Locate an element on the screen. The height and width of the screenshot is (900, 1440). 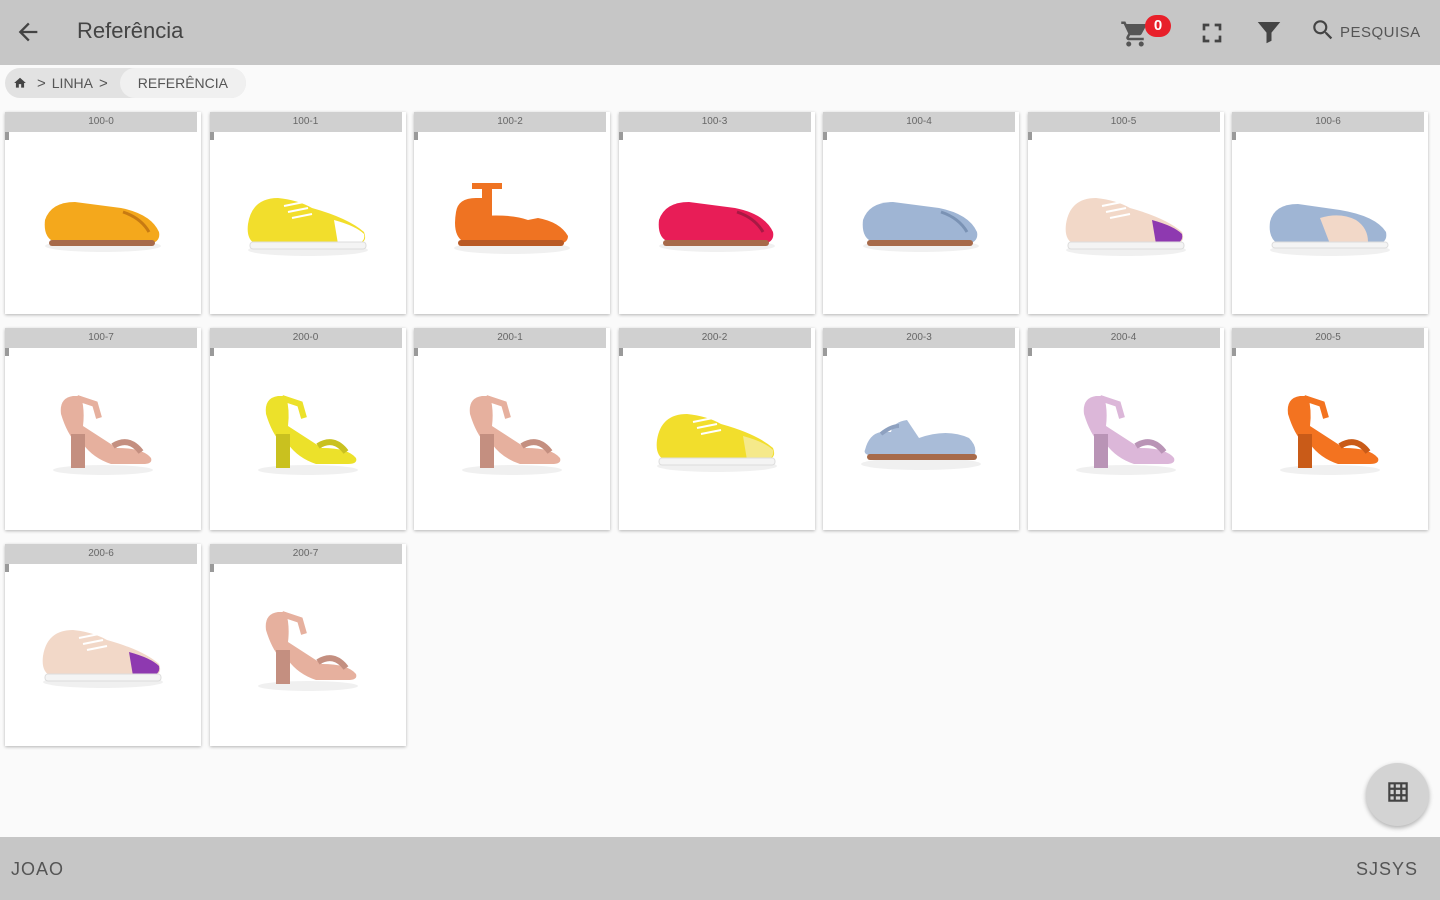
product-ref-label: 200-7 is located at coordinates (305, 554).